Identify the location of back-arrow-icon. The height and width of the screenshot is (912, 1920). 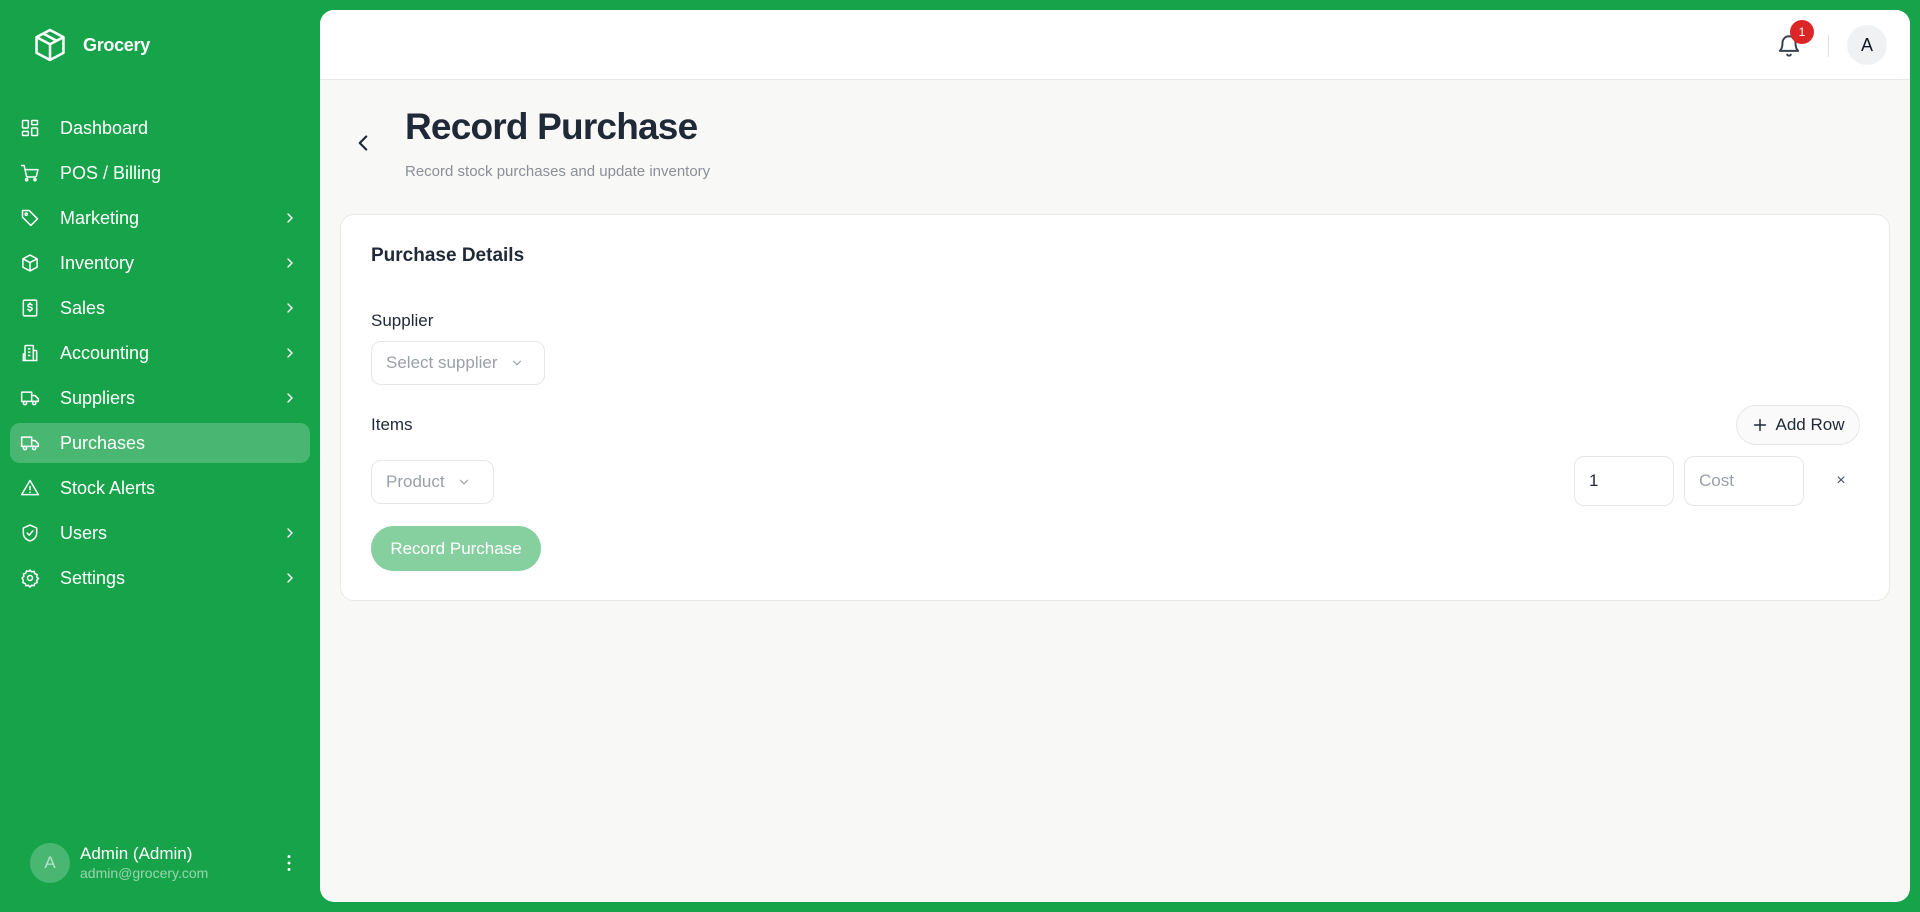
(363, 143).